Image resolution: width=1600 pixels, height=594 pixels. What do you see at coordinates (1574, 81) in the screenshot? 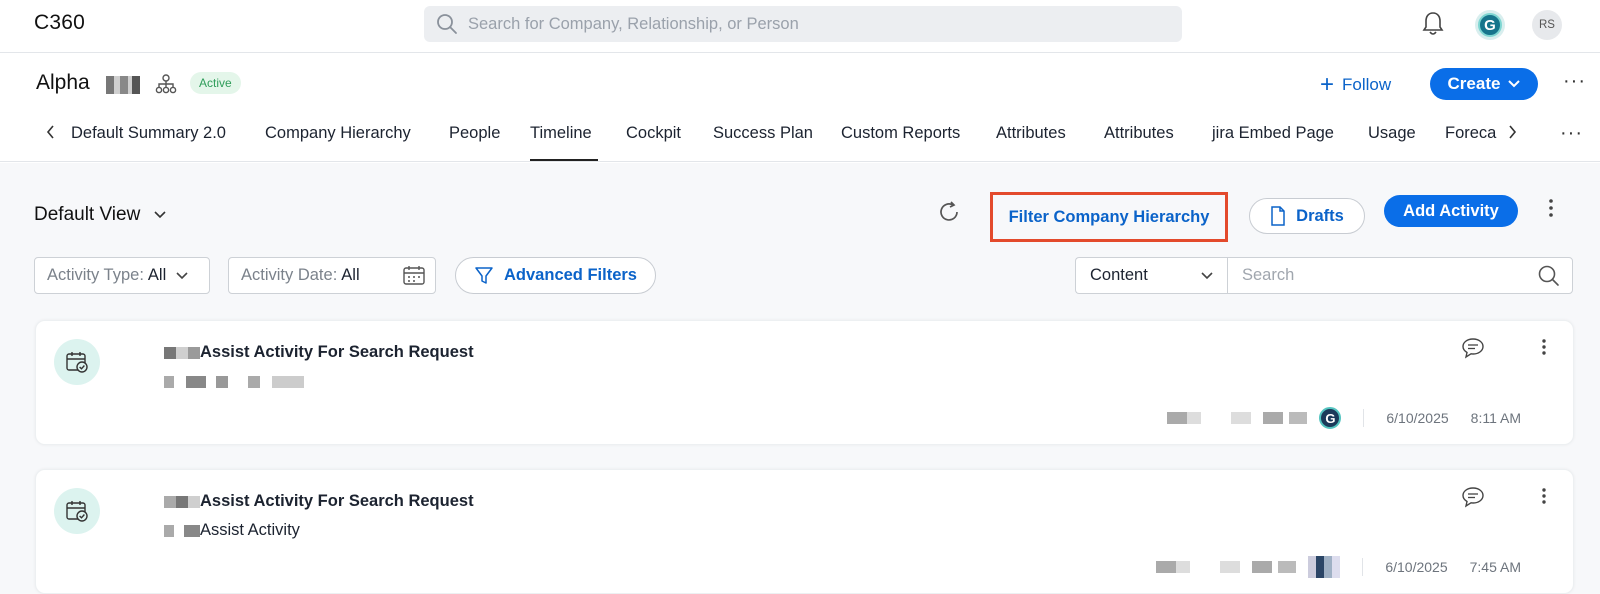
I see `more-horizontal-icon: ···` at bounding box center [1574, 81].